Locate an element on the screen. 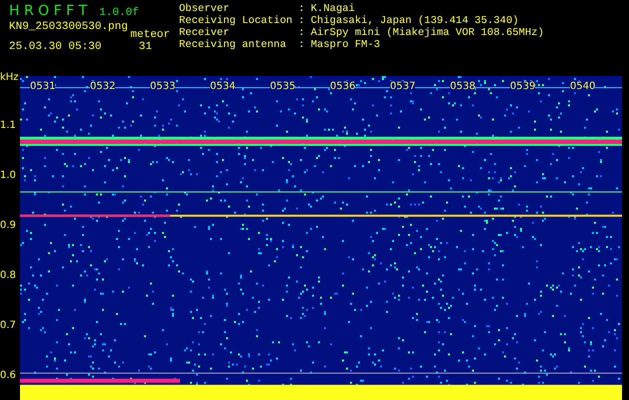 The width and height of the screenshot is (629, 400). time-label: 0537 is located at coordinates (403, 86).